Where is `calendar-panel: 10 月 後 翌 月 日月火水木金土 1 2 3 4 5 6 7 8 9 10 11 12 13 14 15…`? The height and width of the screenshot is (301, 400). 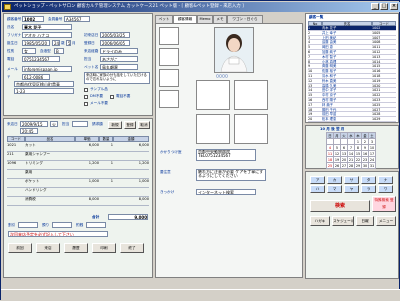 calendar-panel: 10 月 後 翌 月 日月火水木金土 1 2 3 4 5 6 7 8 9 10 11 12 13 14 15… is located at coordinates (352, 147).